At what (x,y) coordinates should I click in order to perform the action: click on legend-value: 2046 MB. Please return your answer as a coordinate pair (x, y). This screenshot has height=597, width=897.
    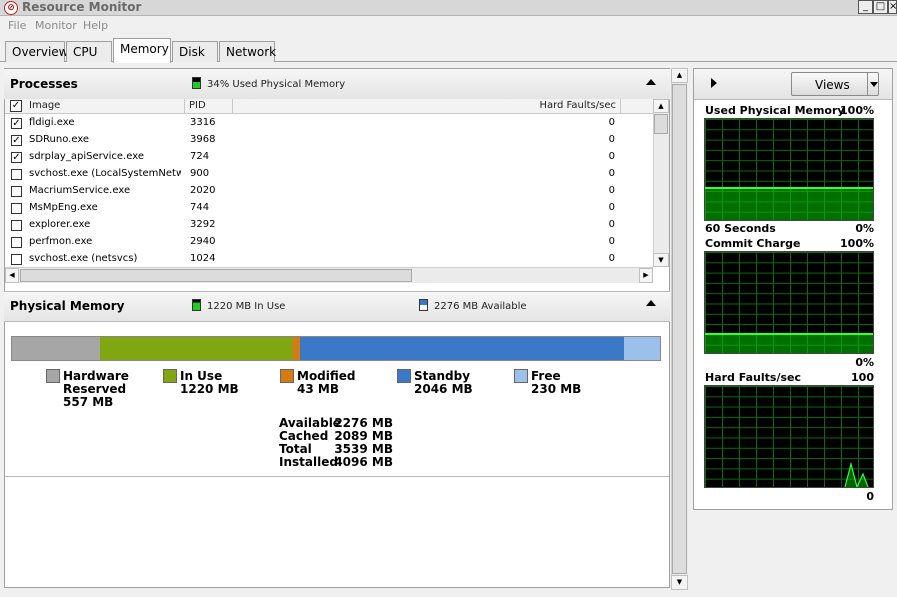
    Looking at the image, I should click on (443, 389).